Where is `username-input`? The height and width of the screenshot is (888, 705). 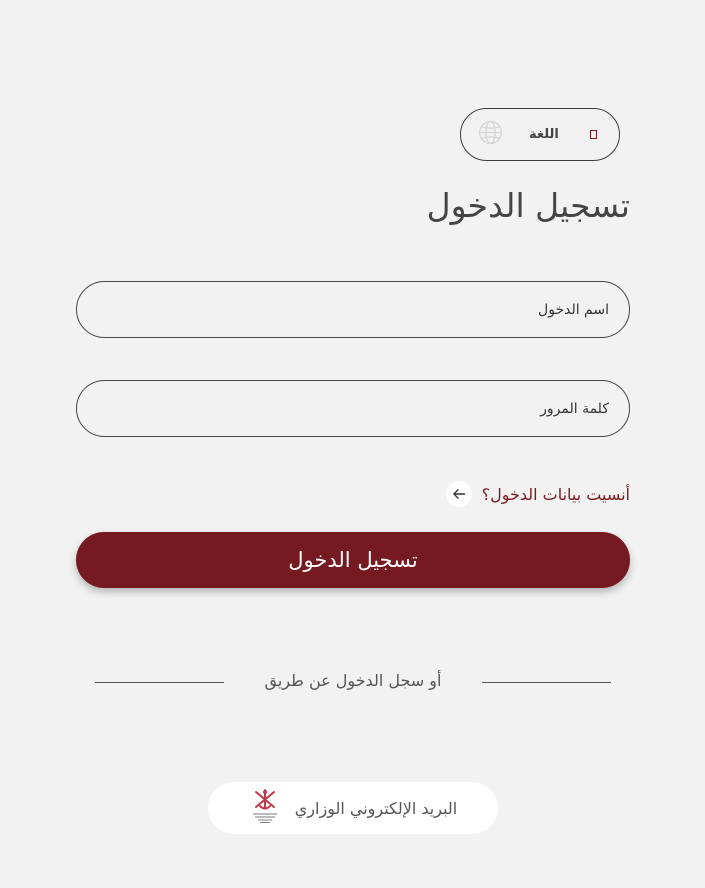 username-input is located at coordinates (353, 309).